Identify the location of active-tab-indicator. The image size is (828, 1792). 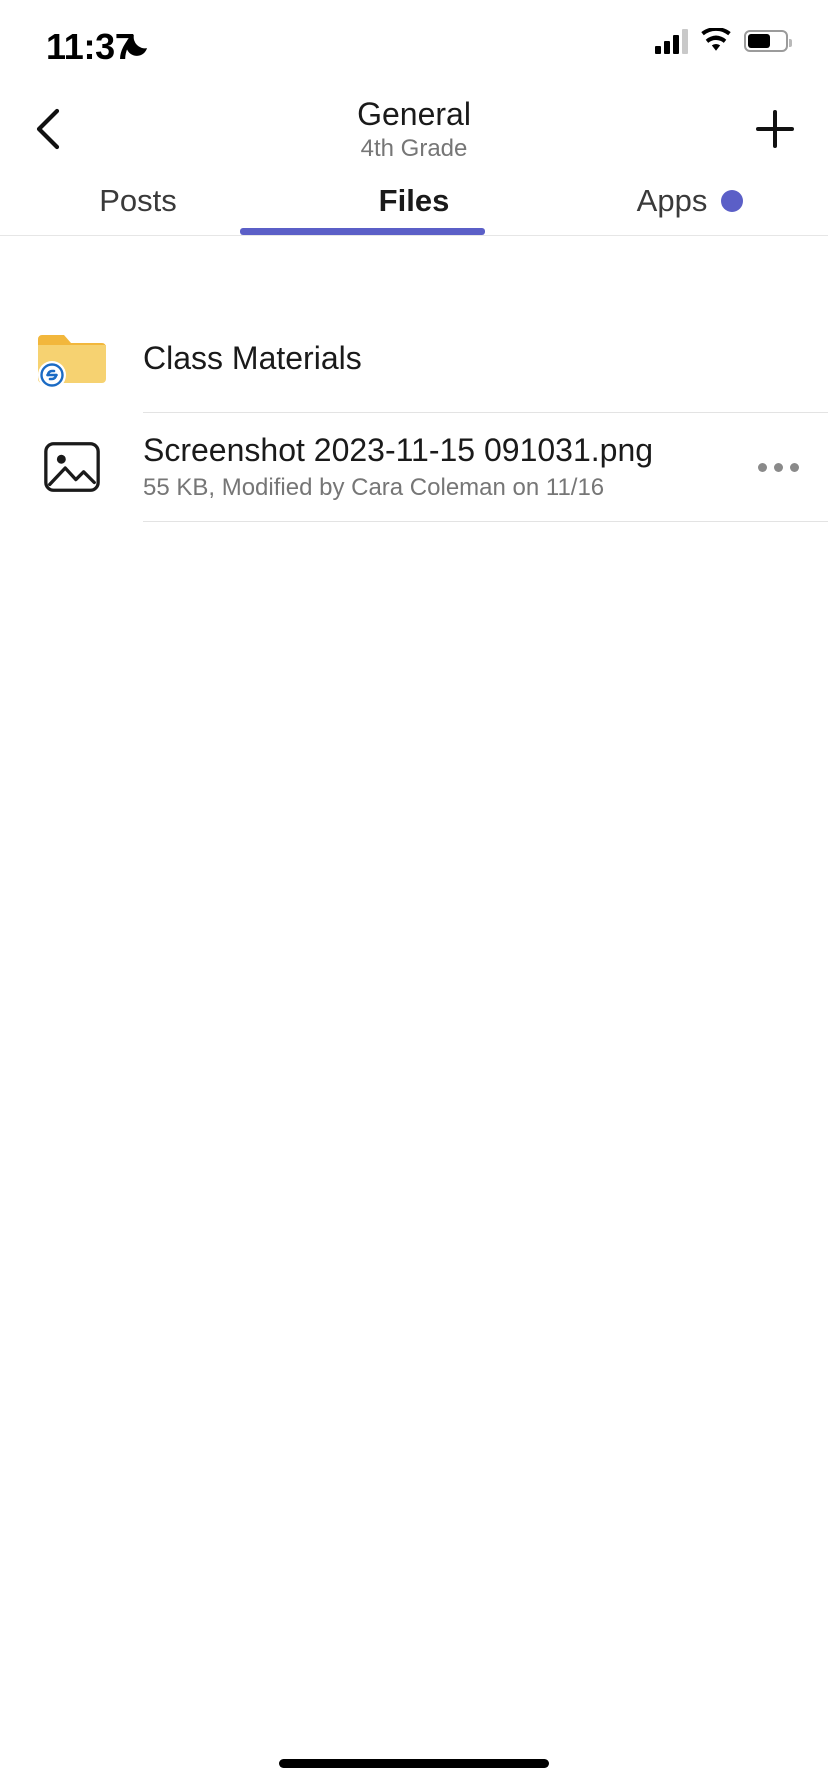
(362, 231).